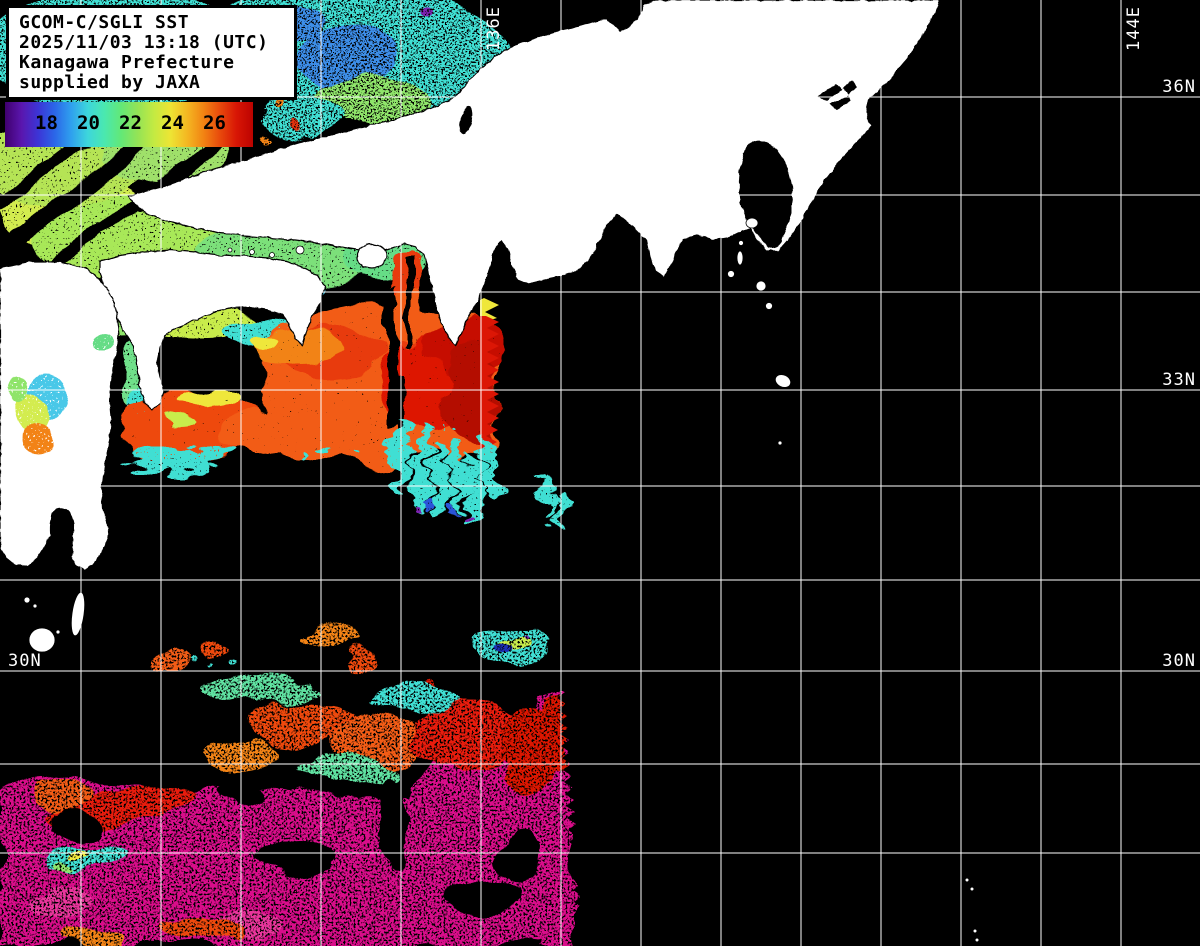 This screenshot has width=1200, height=946. Describe the element at coordinates (1179, 87) in the screenshot. I see `lat-label-36n: 36N` at that location.